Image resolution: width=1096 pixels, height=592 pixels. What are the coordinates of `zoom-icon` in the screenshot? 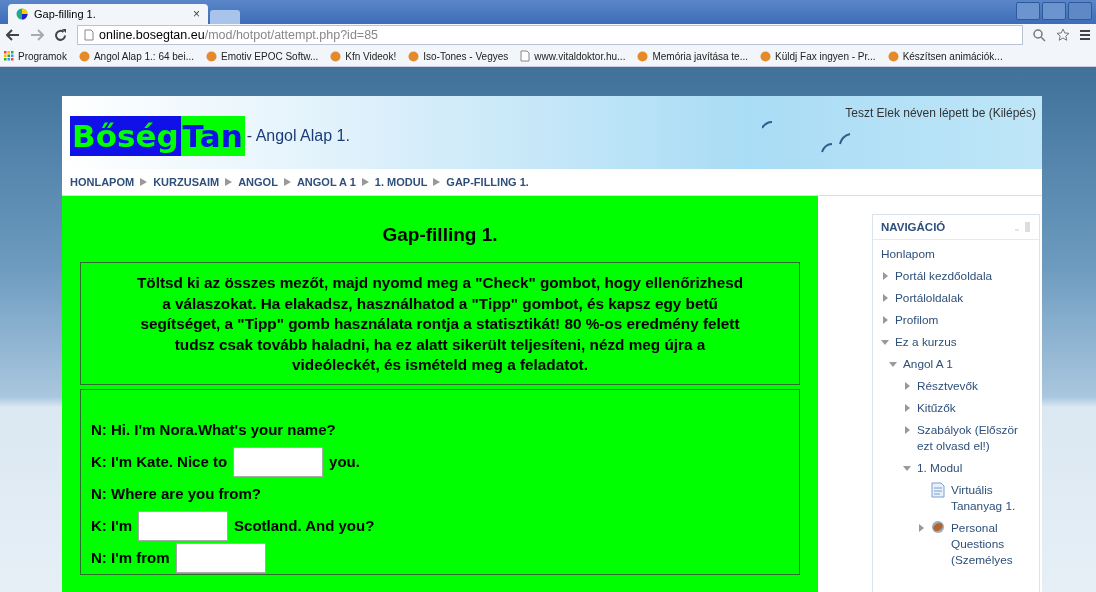 It's located at (1039, 35).